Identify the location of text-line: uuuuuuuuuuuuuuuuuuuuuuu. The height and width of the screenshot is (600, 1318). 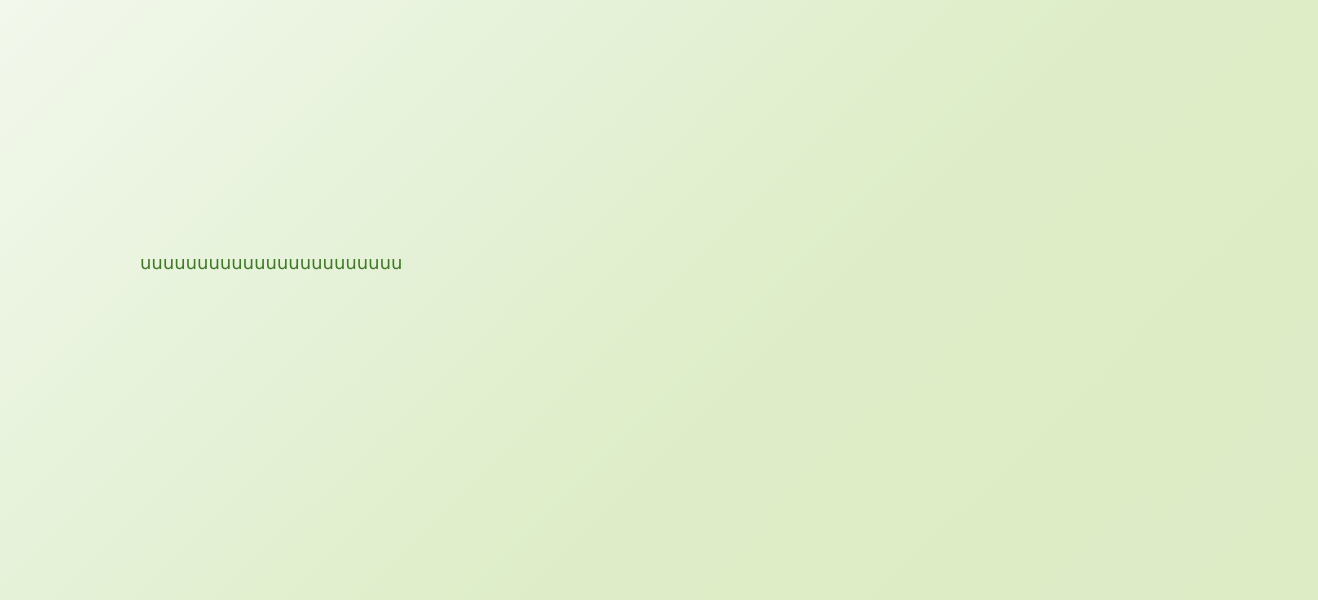
(271, 263).